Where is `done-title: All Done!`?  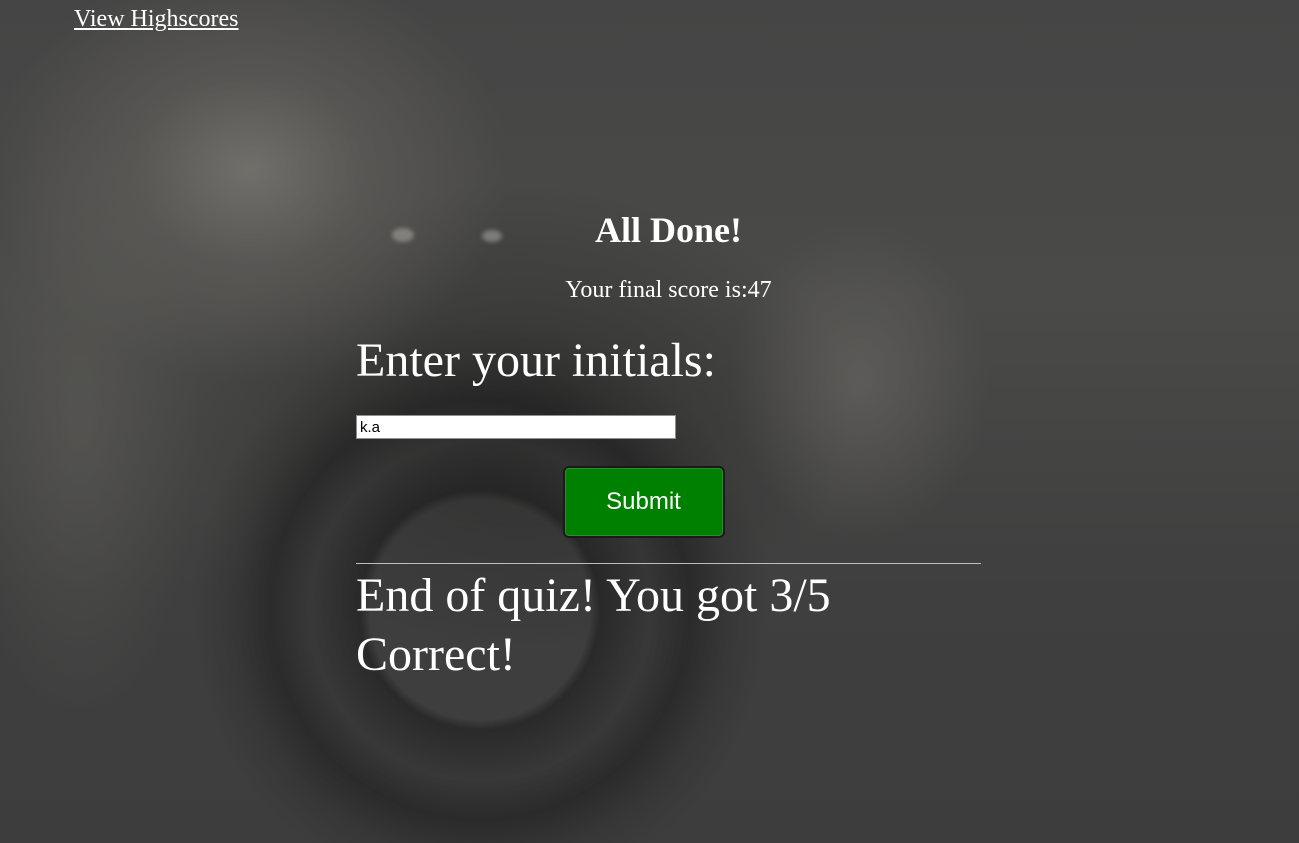
done-title: All Done! is located at coordinates (668, 230).